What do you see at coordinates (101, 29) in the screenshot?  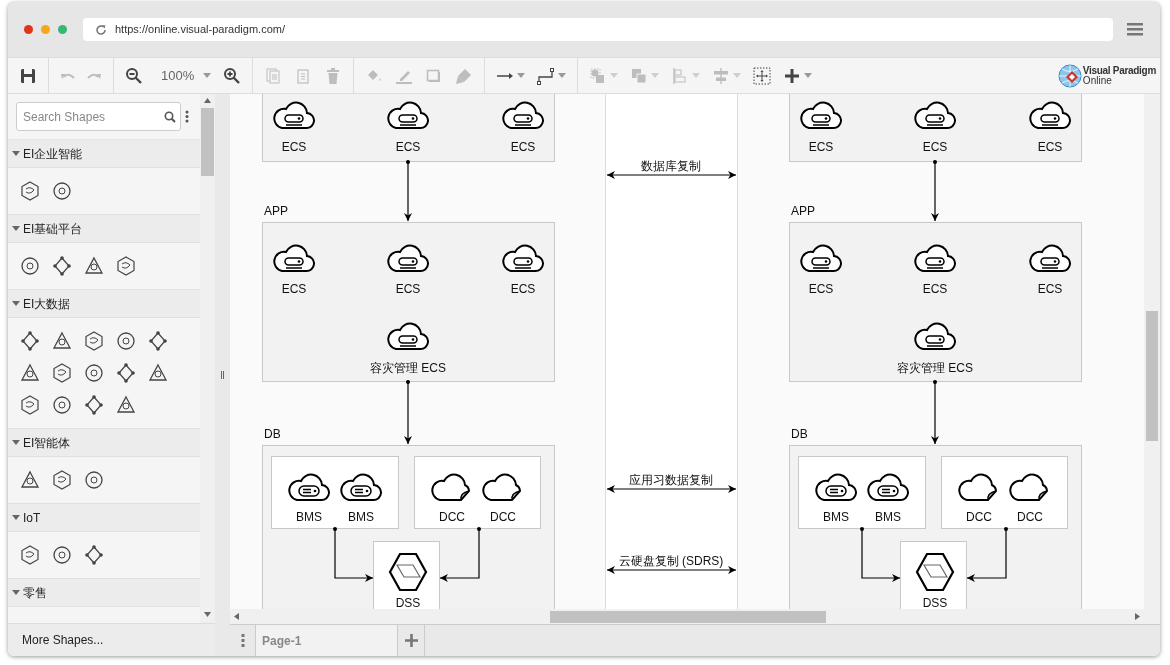 I see `reload-icon` at bounding box center [101, 29].